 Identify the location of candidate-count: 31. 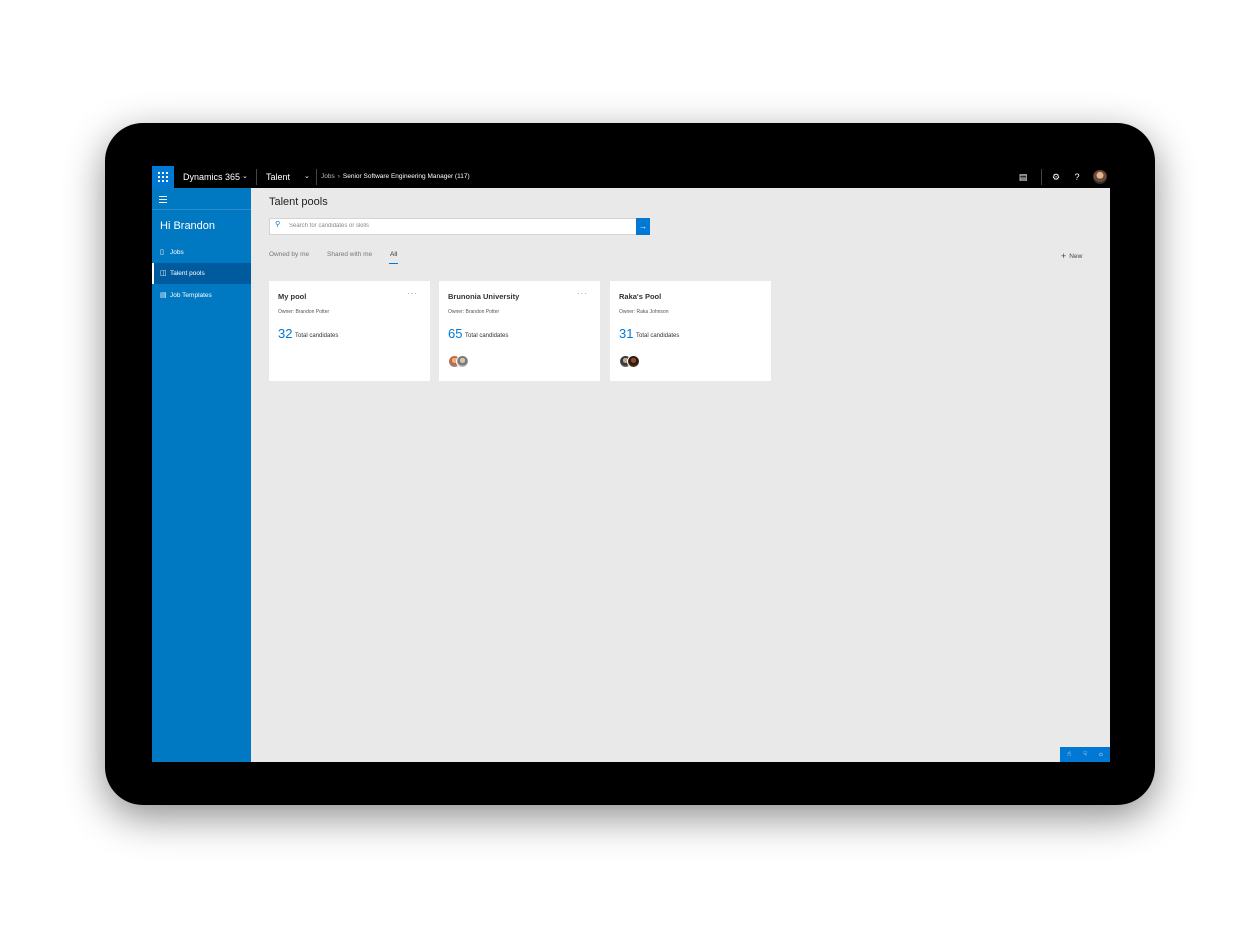
(626, 333).